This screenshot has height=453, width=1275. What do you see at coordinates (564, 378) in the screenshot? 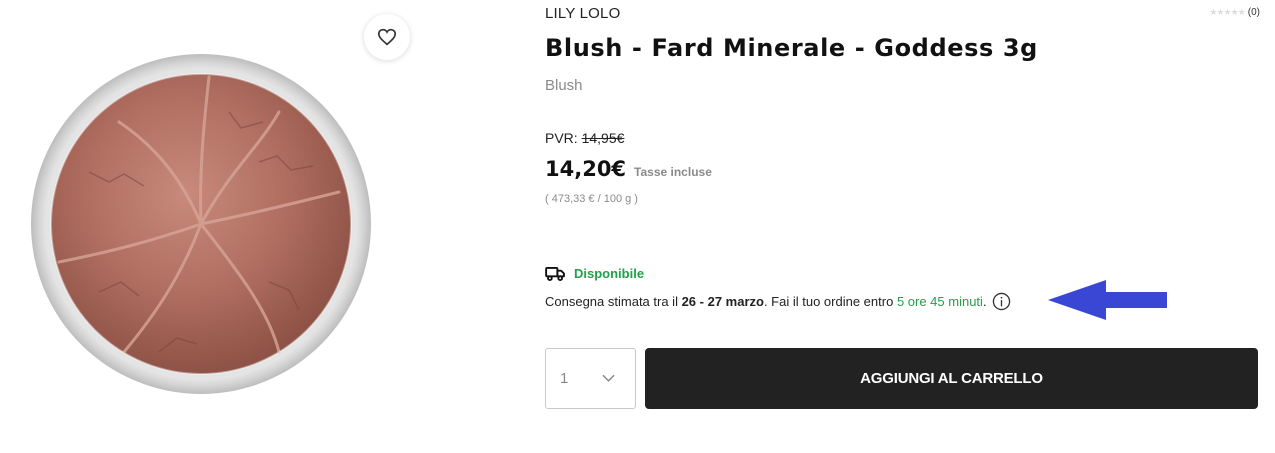
I see `quantity-value: 1` at bounding box center [564, 378].